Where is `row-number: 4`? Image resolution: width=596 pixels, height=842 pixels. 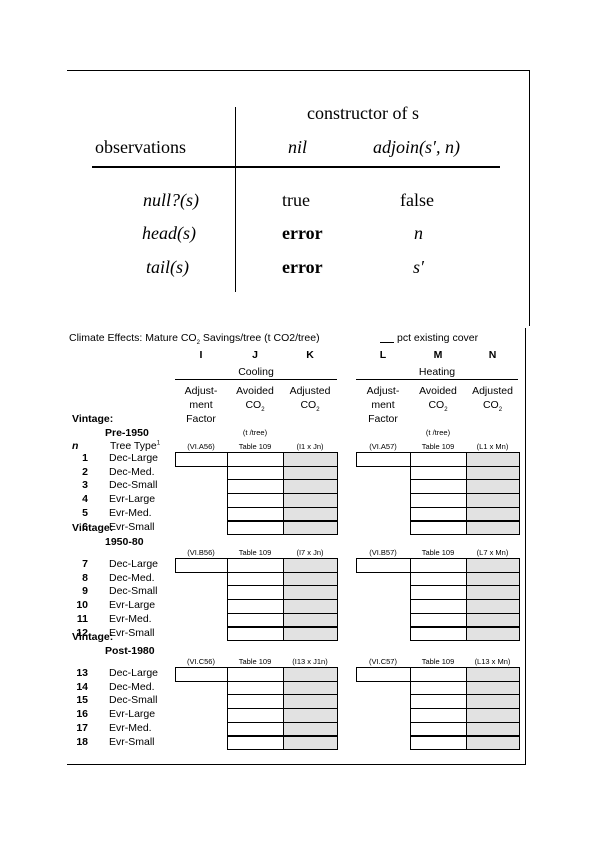
row-number: 4 is located at coordinates (85, 499).